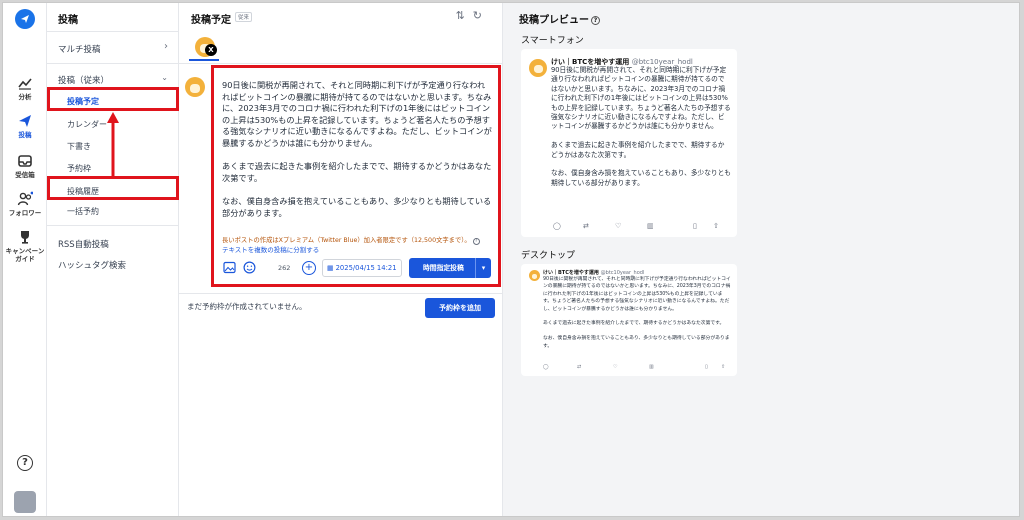 The image size is (1024, 520). What do you see at coordinates (229, 268) in the screenshot?
I see `image-icon` at bounding box center [229, 268].